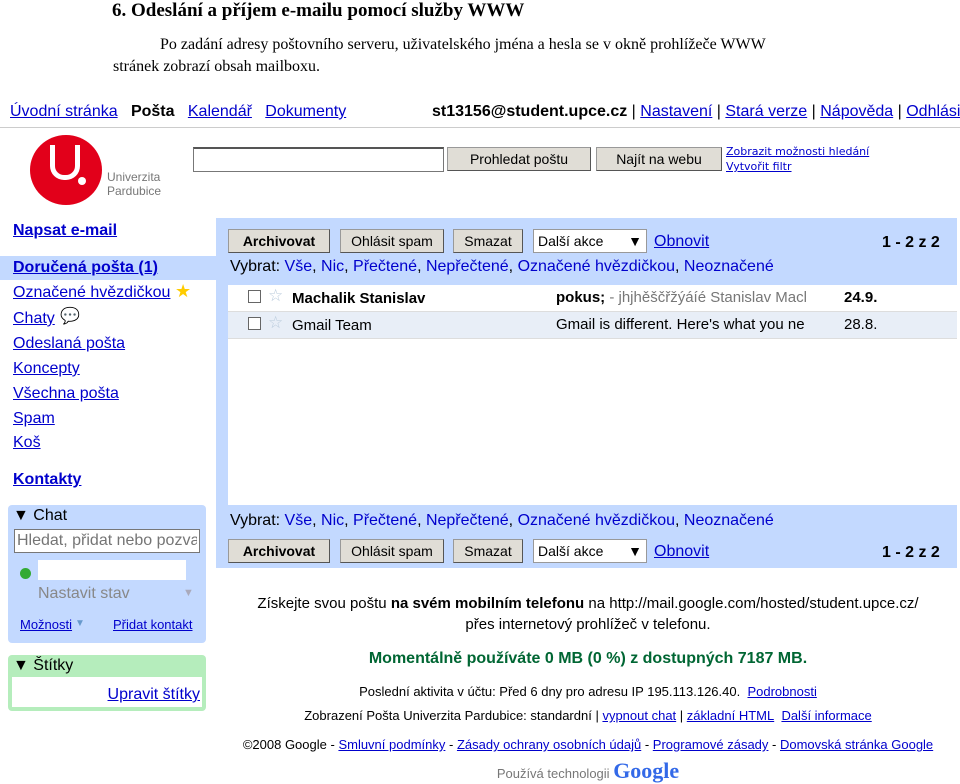  I want to click on message-from: Gmail Team, so click(332, 325).